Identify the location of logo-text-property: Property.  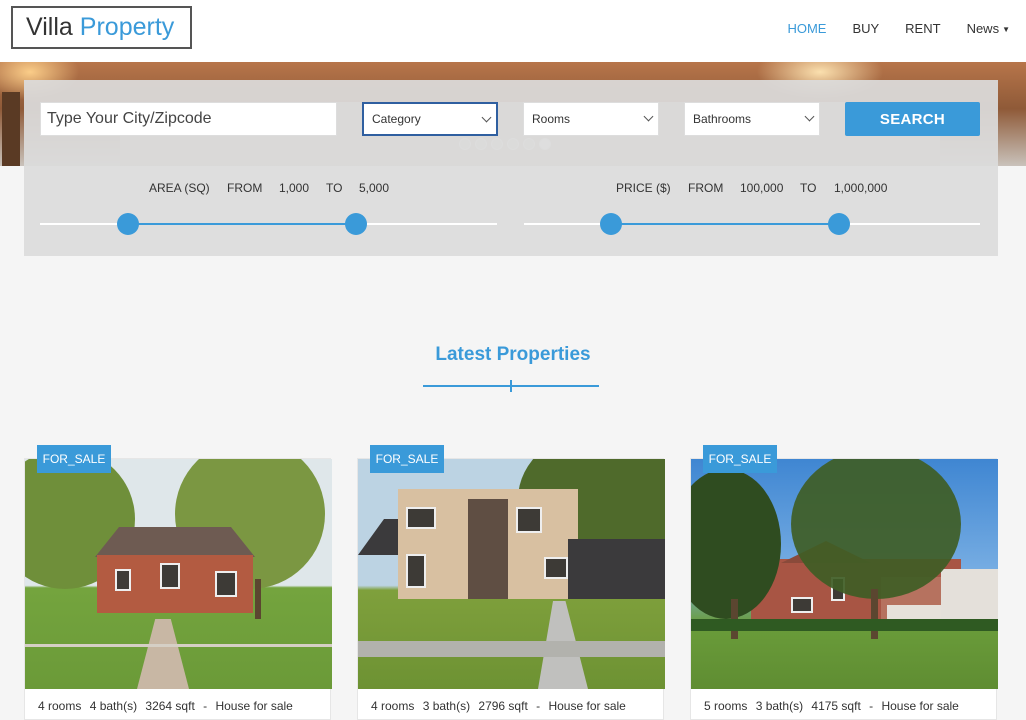
(127, 27).